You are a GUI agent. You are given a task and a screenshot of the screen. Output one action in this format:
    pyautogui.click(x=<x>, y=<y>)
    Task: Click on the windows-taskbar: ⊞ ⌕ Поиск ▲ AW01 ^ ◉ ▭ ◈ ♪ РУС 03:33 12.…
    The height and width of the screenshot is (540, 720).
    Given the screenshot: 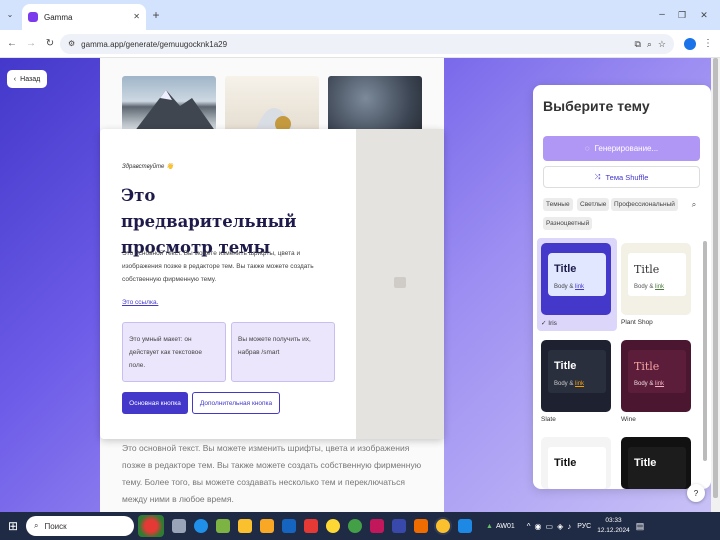 What is the action you would take?
    pyautogui.click(x=360, y=526)
    